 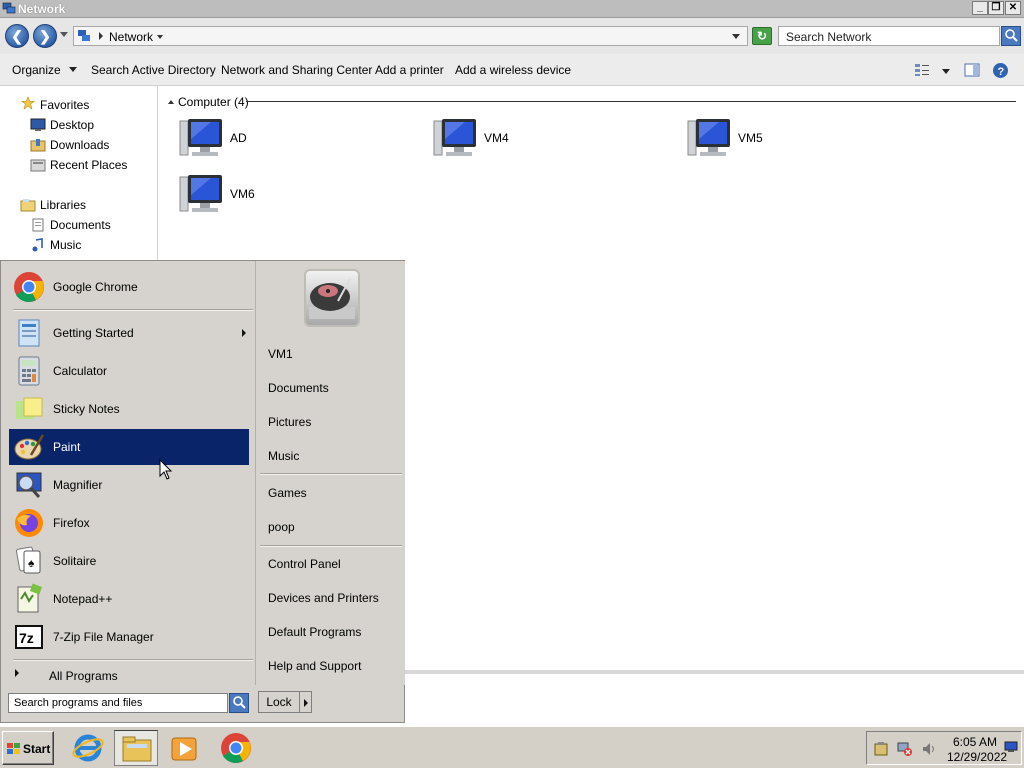 What do you see at coordinates (762, 36) in the screenshot?
I see `refresh-button: ↻` at bounding box center [762, 36].